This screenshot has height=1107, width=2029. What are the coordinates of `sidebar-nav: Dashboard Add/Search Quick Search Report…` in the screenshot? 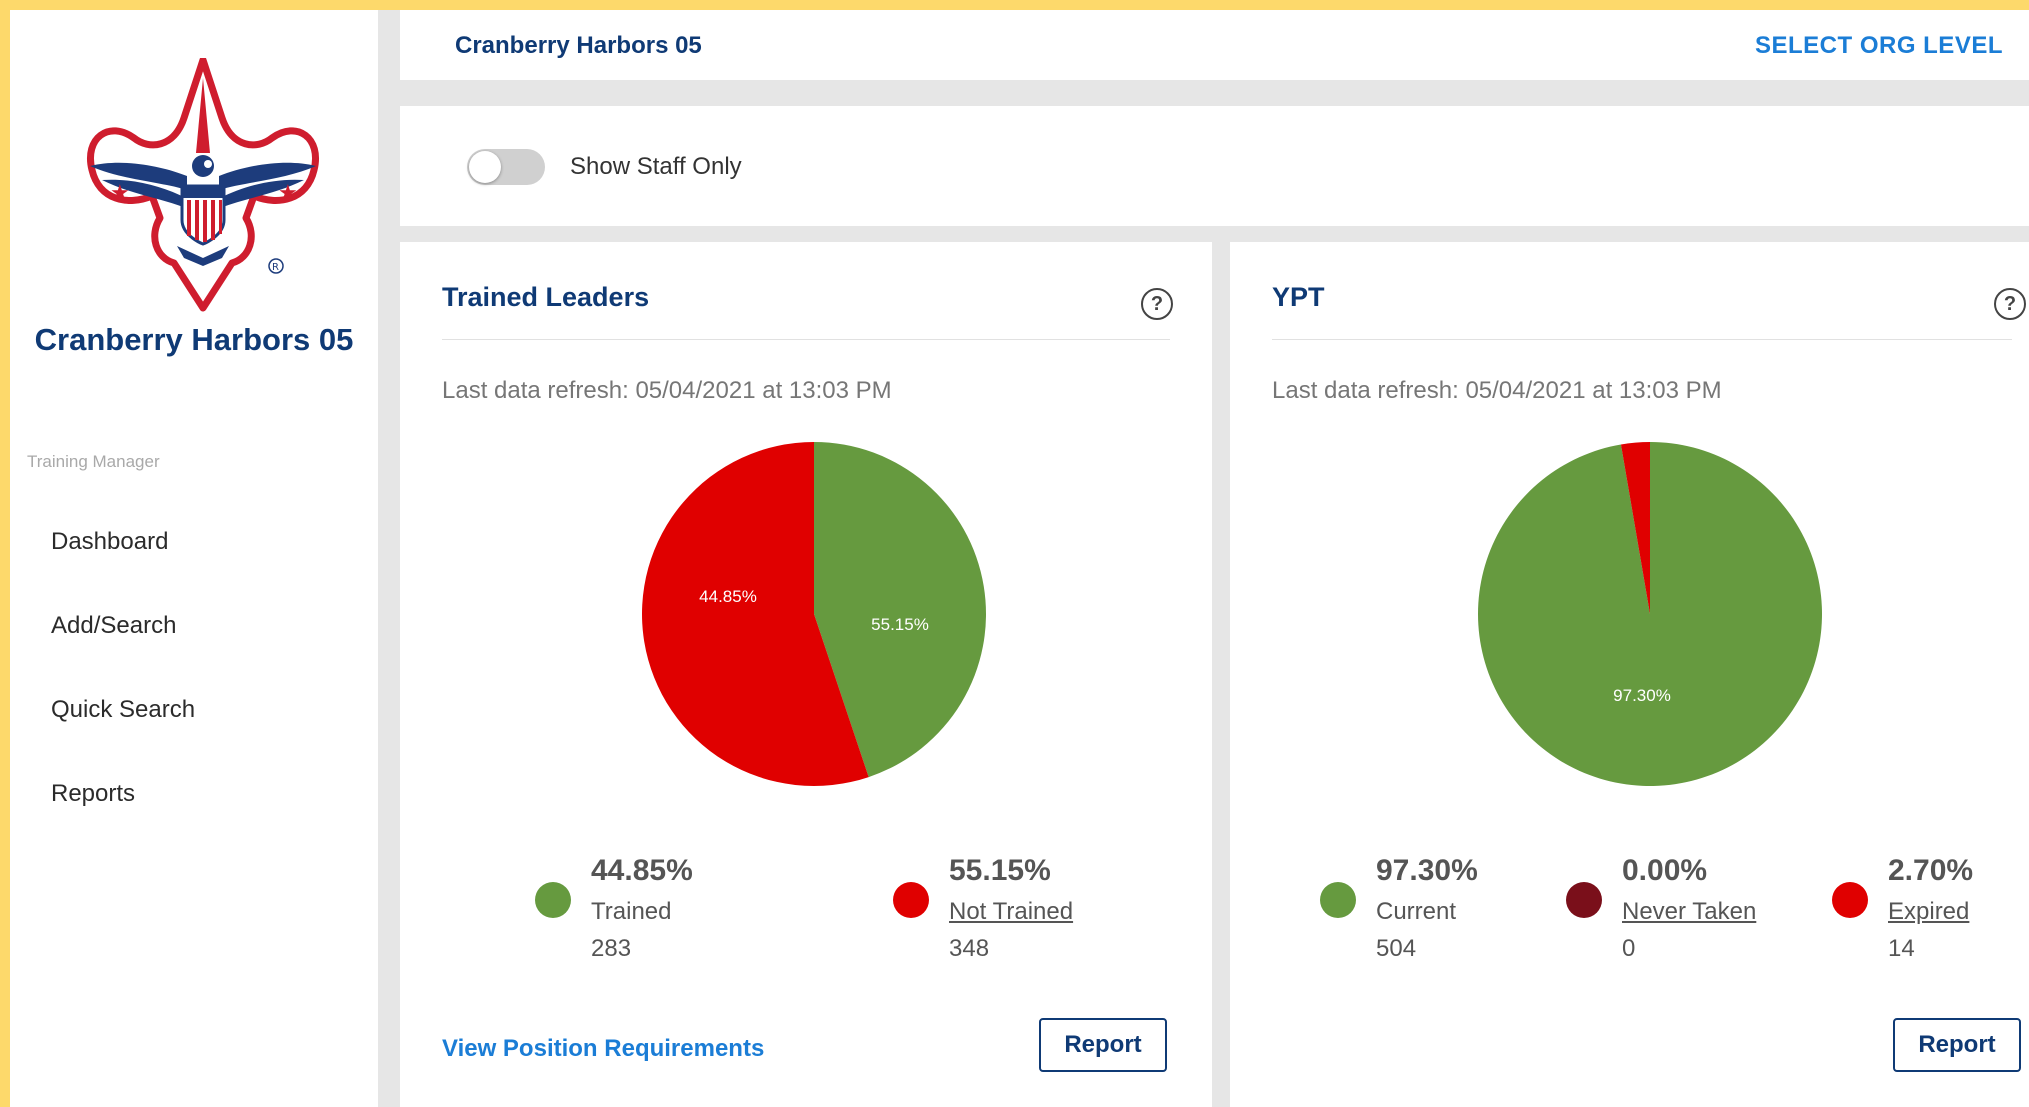 It's located at (194, 668).